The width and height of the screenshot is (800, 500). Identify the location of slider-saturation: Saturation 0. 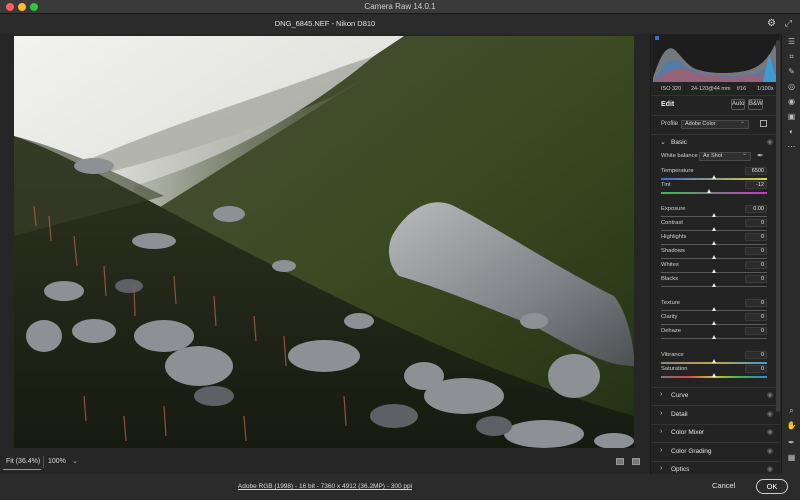
(715, 372).